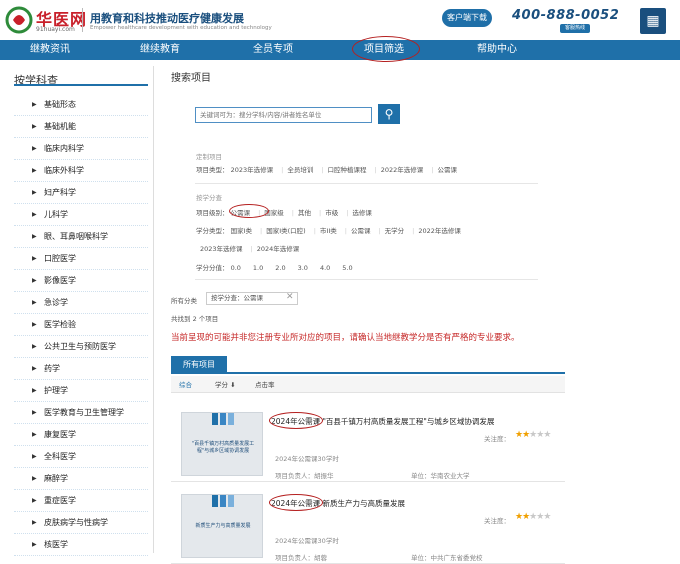  What do you see at coordinates (300, 170) in the screenshot?
I see `project-type-option: 全员培训` at bounding box center [300, 170].